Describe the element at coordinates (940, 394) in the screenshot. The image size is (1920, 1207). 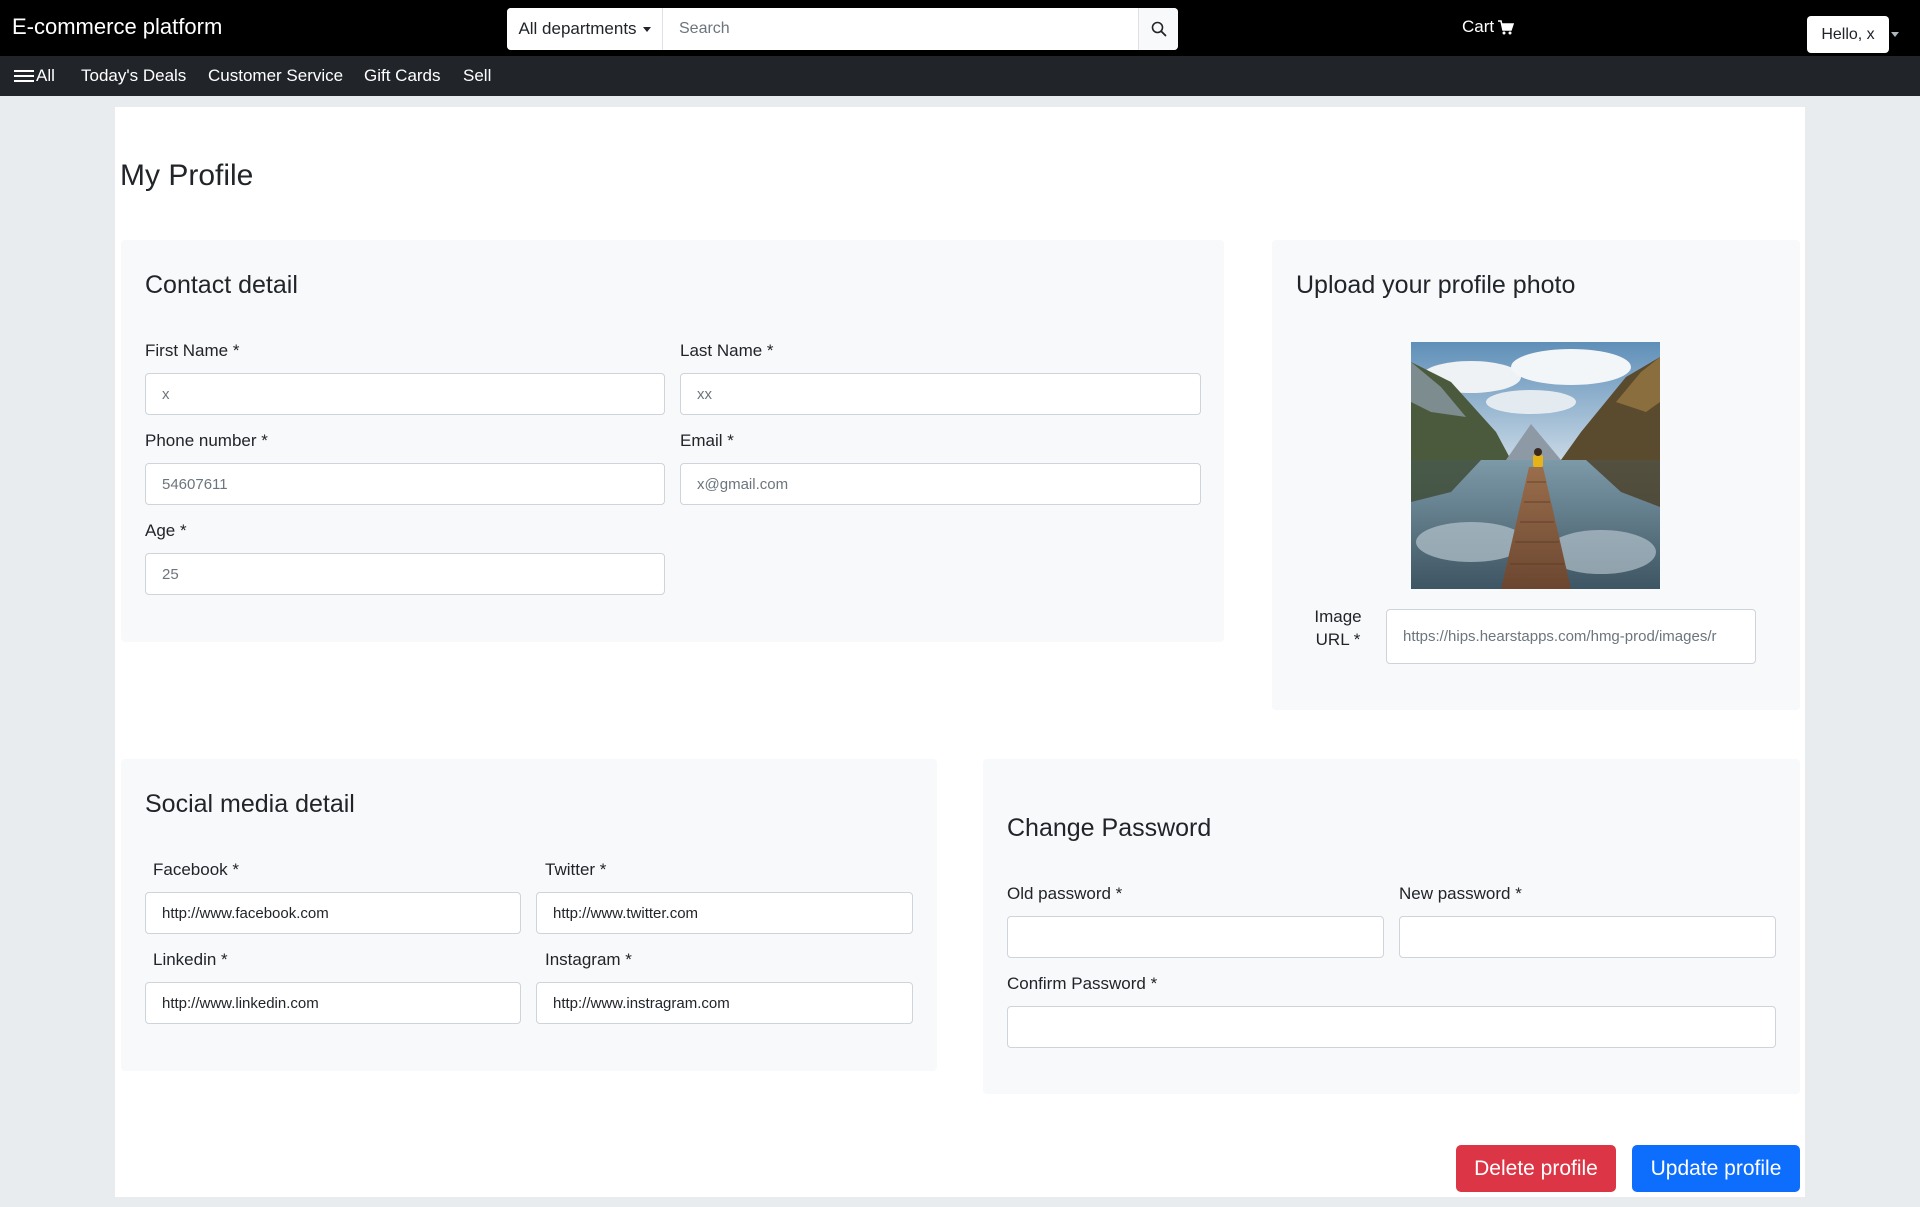
I see `last-name-input` at that location.